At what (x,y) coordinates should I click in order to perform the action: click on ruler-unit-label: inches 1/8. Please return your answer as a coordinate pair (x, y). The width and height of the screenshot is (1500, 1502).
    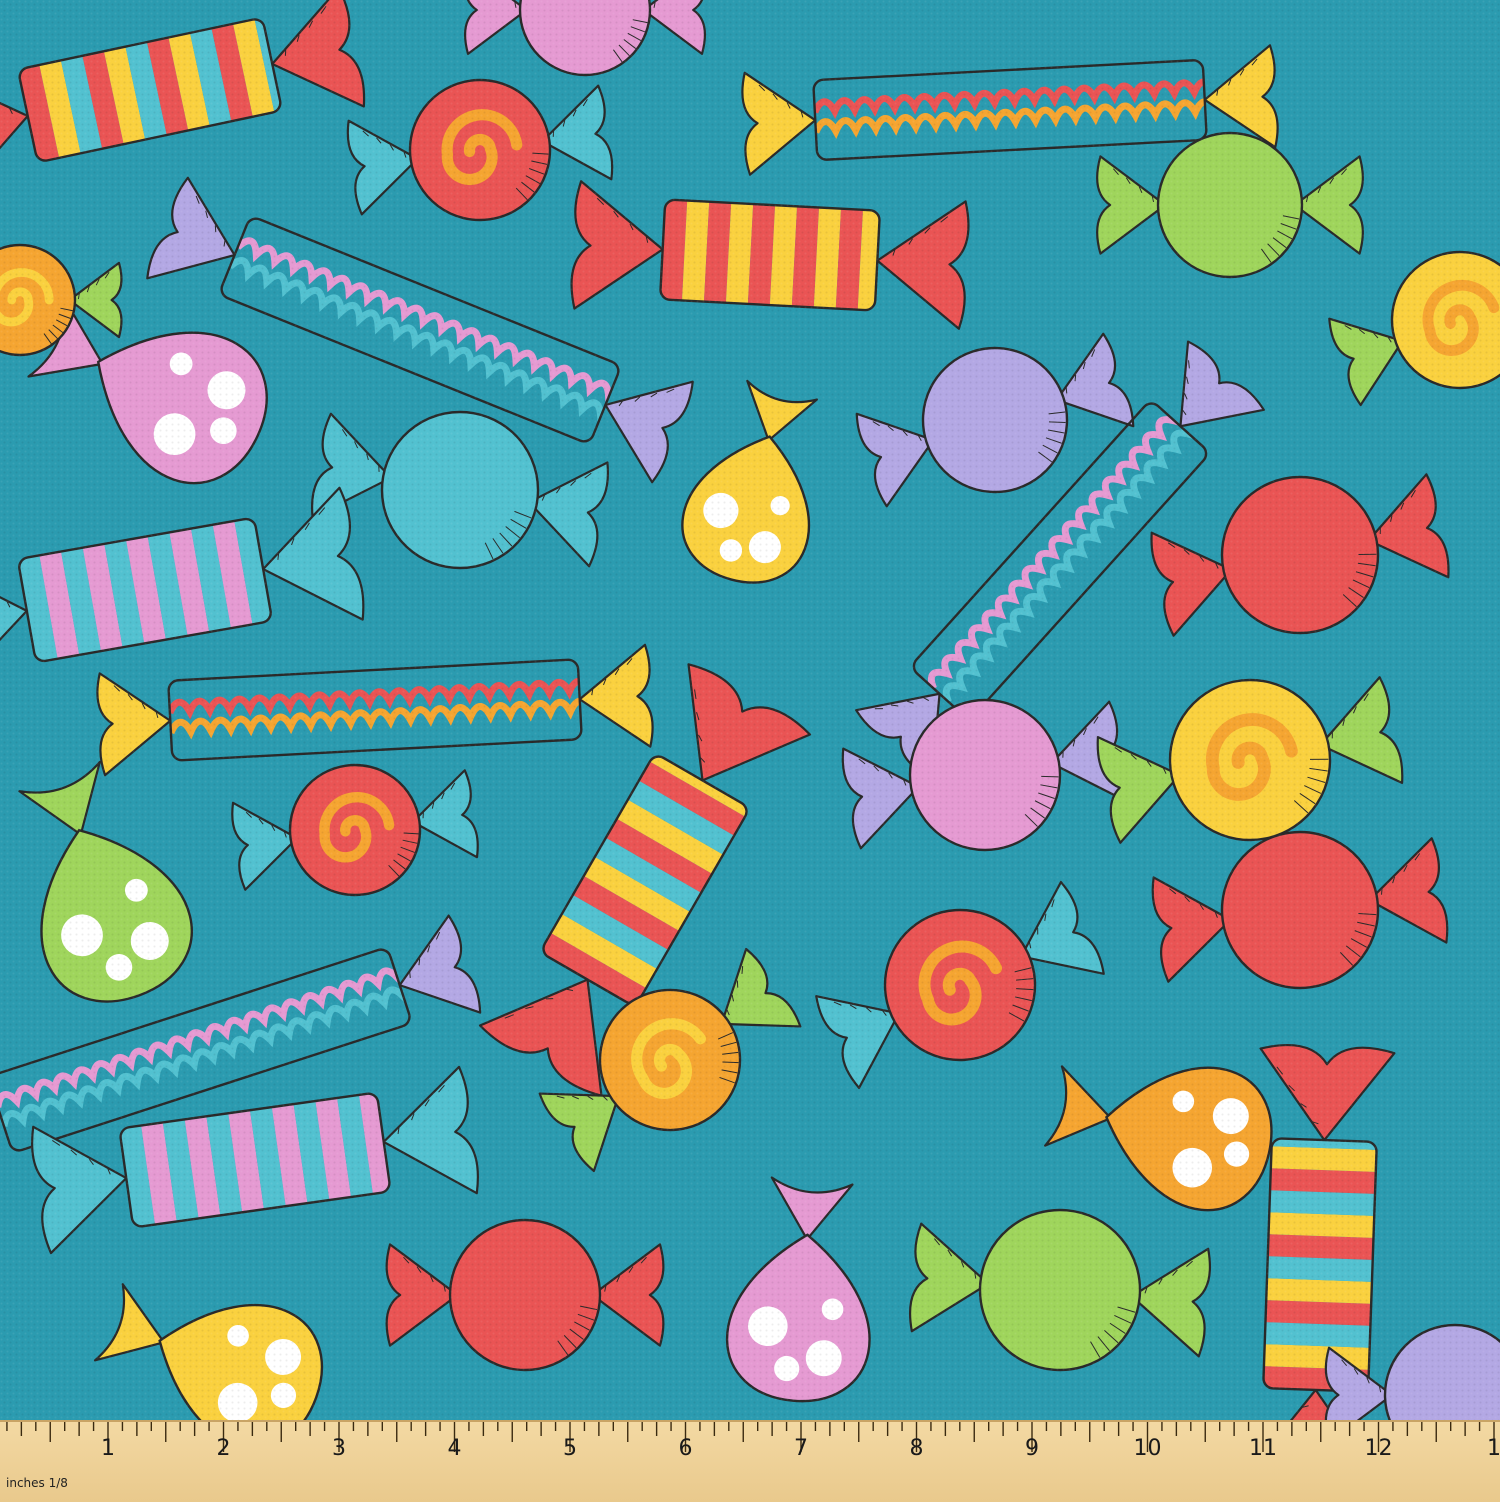
    Looking at the image, I should click on (37, 1483).